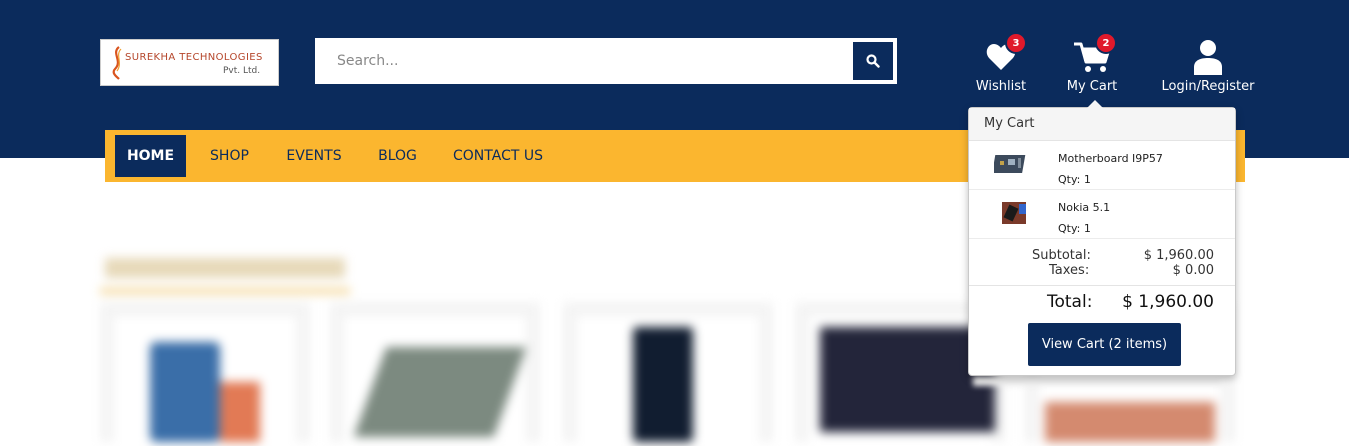 This screenshot has height=446, width=1349. Describe the element at coordinates (194, 57) in the screenshot. I see `logo-company-name: SUREKHA TECHNOLOGIES` at that location.